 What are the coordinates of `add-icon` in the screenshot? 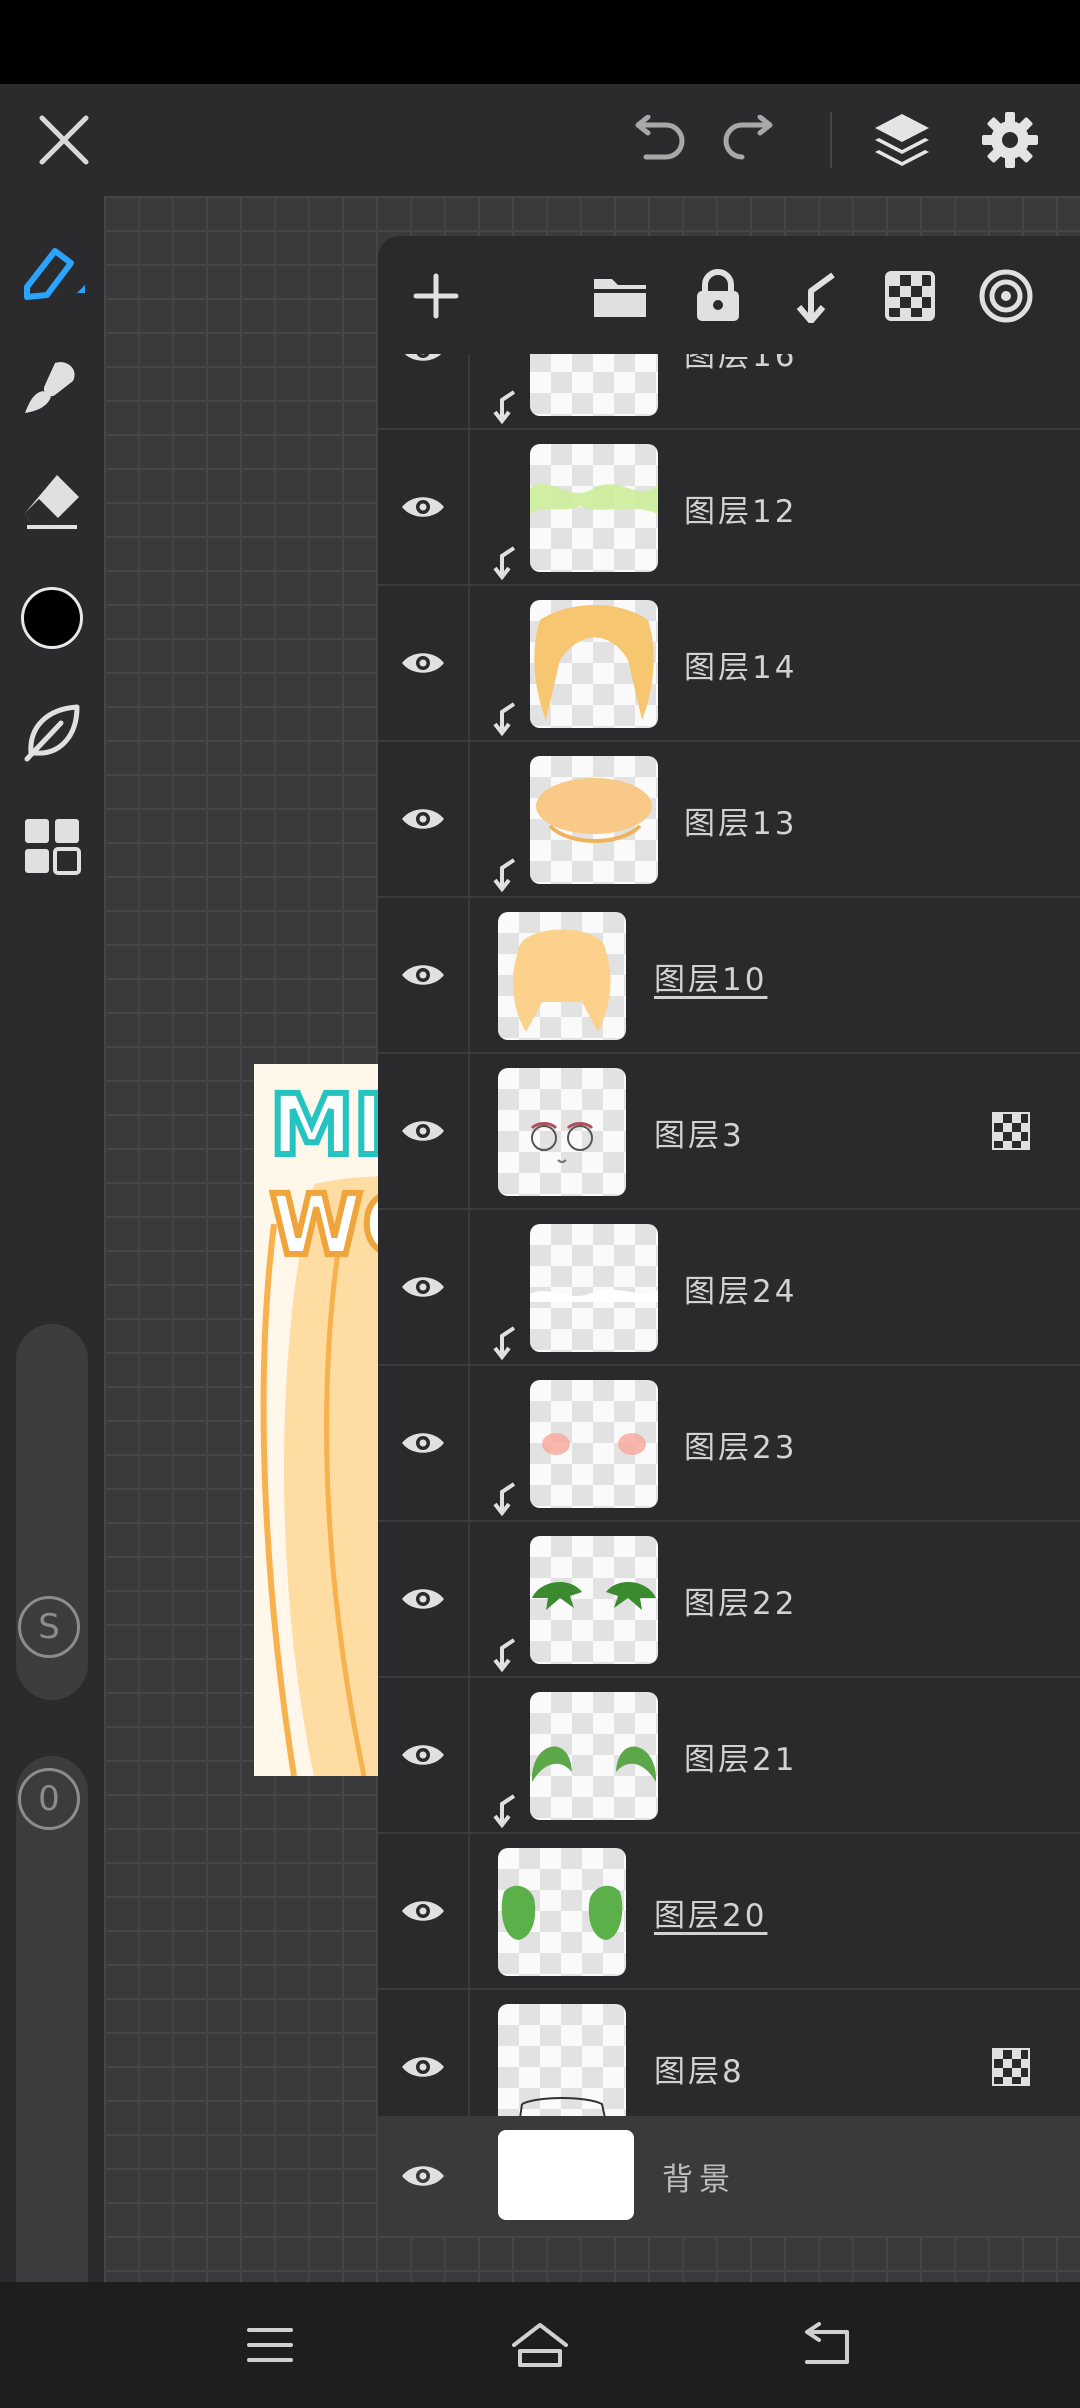 It's located at (436, 296).